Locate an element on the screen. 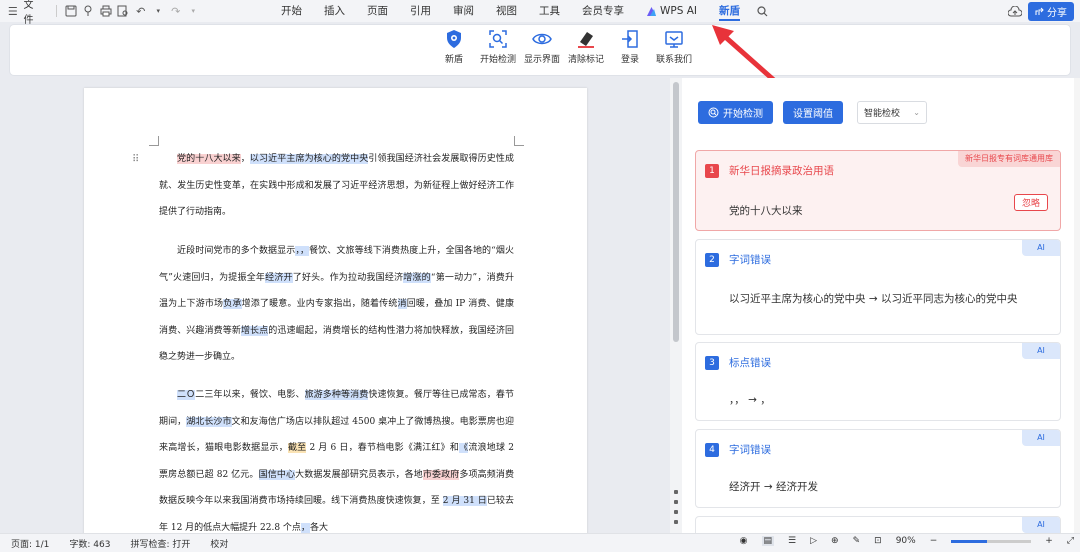  login-label: 登录 is located at coordinates (629, 60).